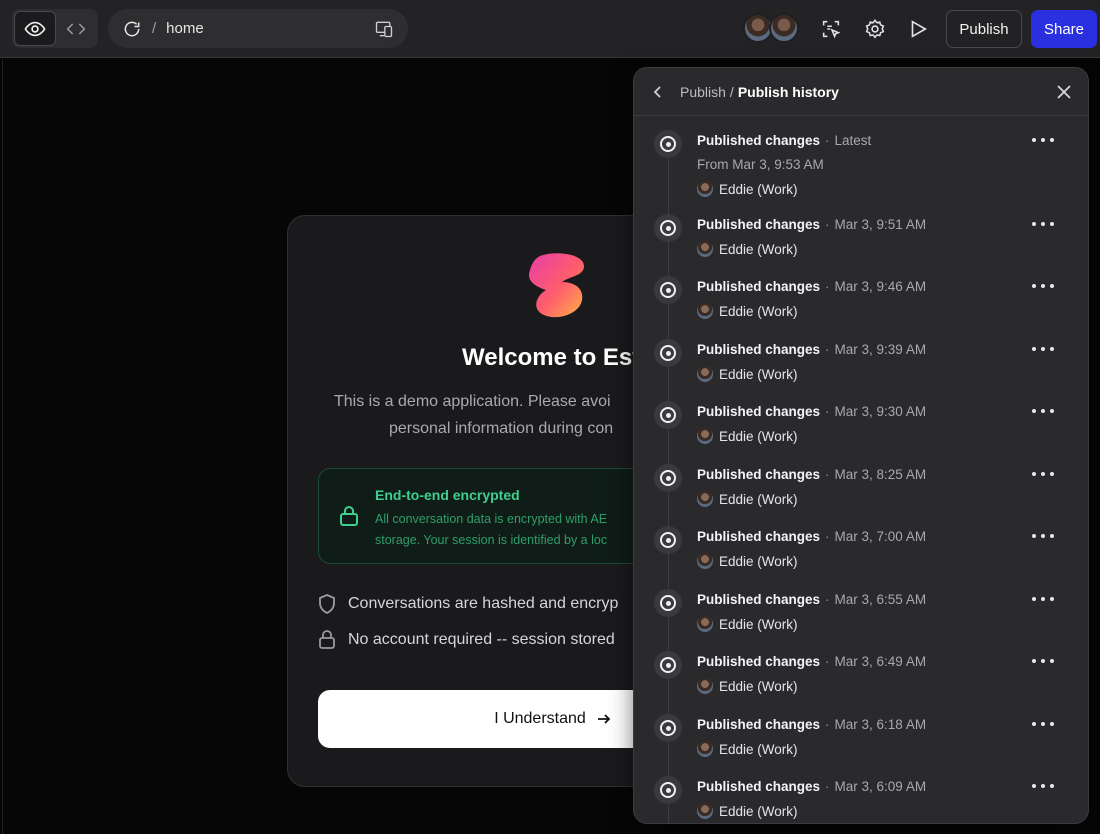 The width and height of the screenshot is (1100, 834). I want to click on code-mode-button, so click(76, 28).